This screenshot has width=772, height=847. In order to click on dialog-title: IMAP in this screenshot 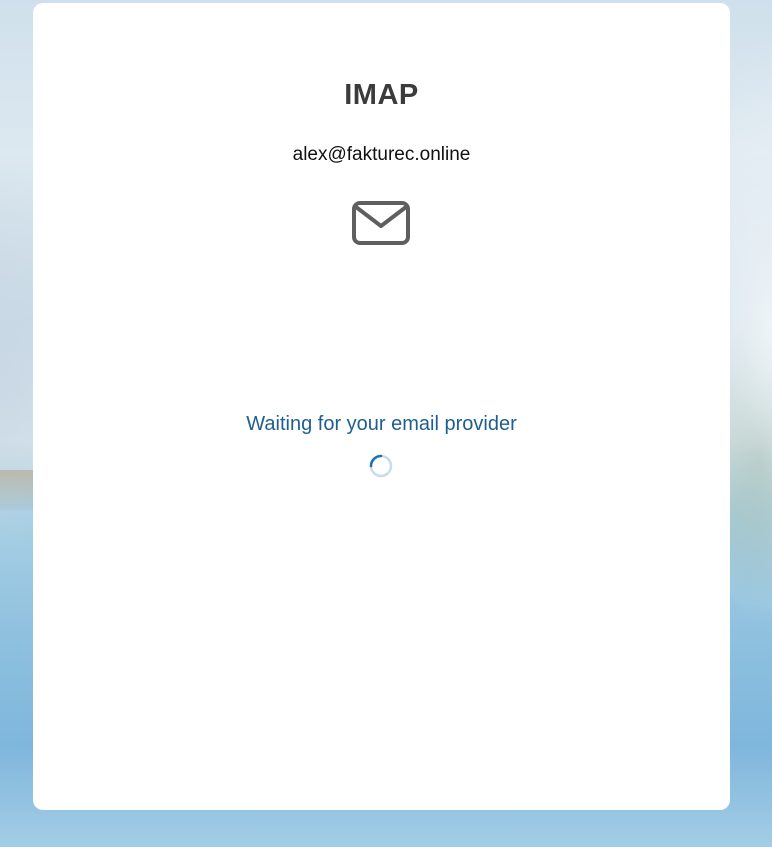, I will do `click(381, 95)`.